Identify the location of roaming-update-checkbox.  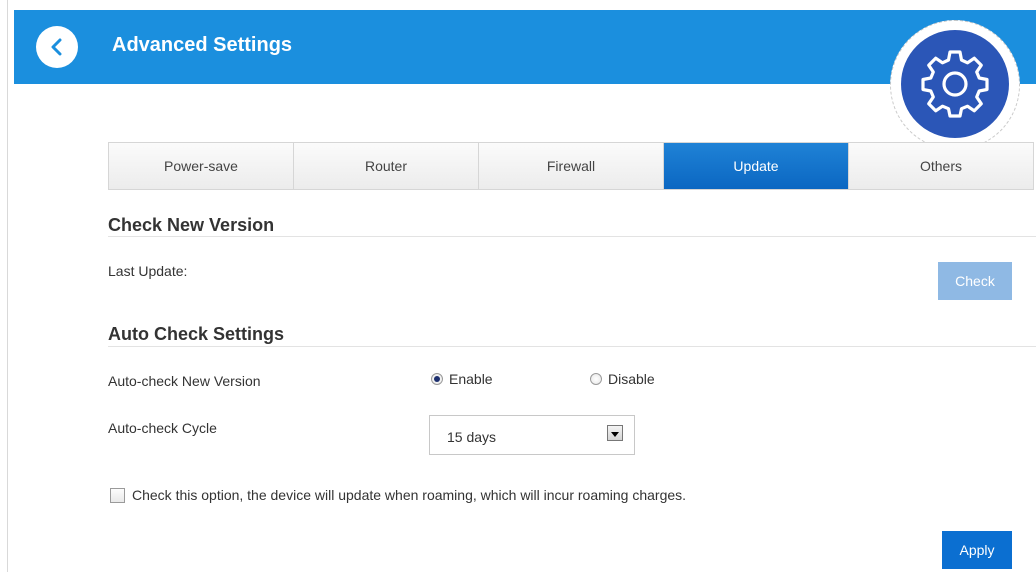
(117, 495).